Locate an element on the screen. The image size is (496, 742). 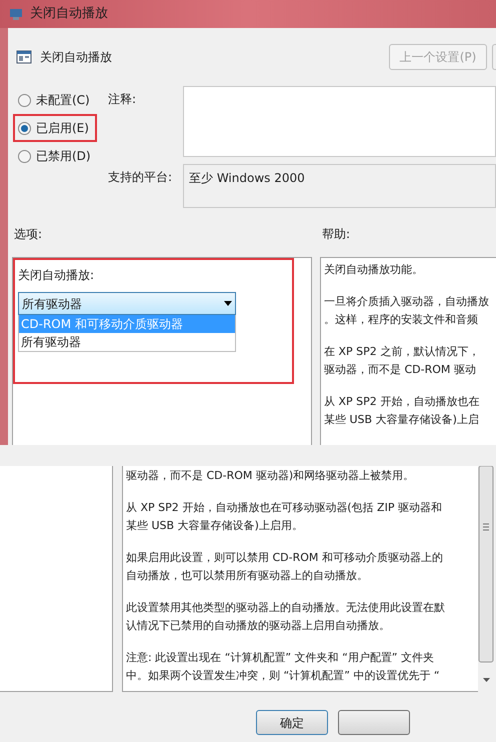
policy-icon is located at coordinates (24, 57).